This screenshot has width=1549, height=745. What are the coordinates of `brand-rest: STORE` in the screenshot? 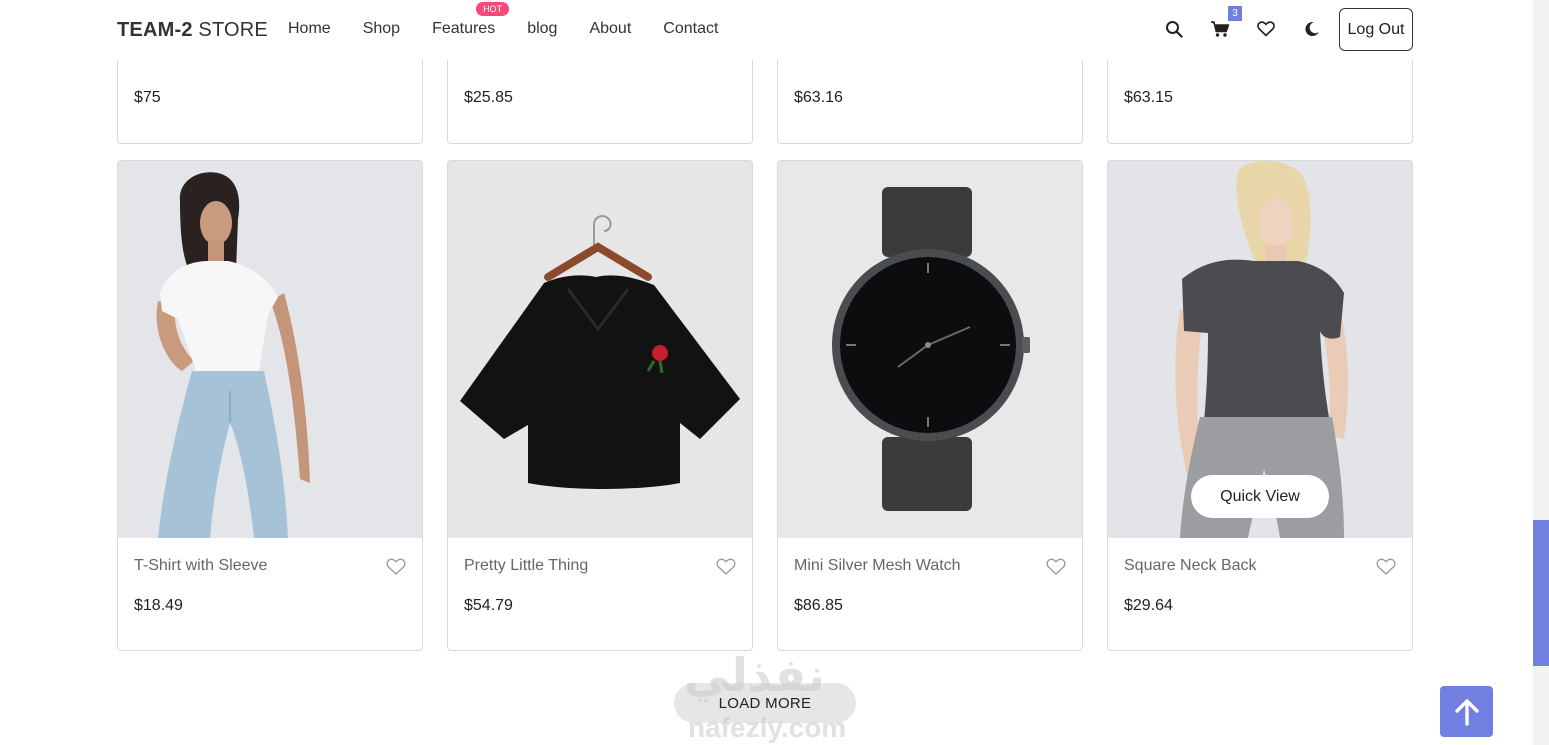 It's located at (230, 30).